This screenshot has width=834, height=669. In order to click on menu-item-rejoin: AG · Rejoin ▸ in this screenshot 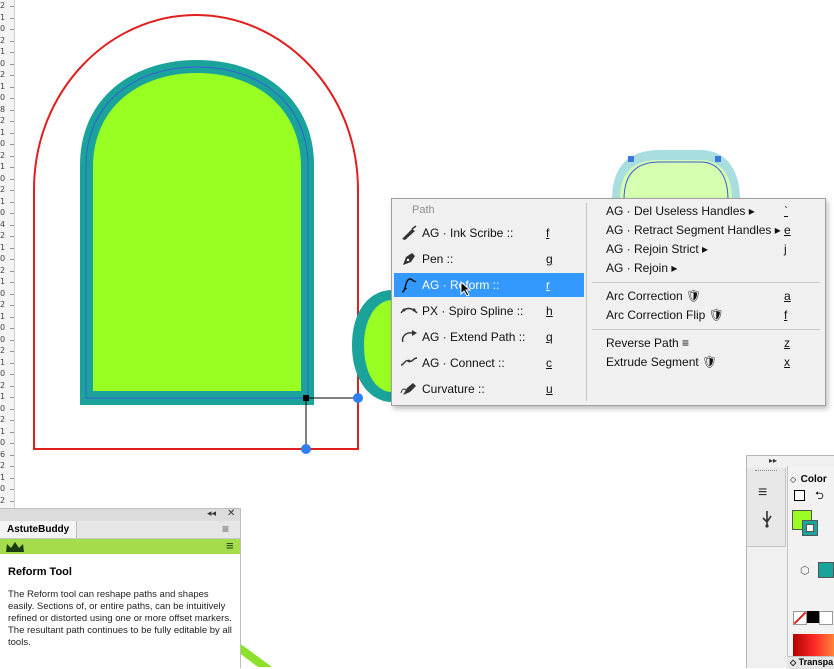, I will do `click(706, 270)`.